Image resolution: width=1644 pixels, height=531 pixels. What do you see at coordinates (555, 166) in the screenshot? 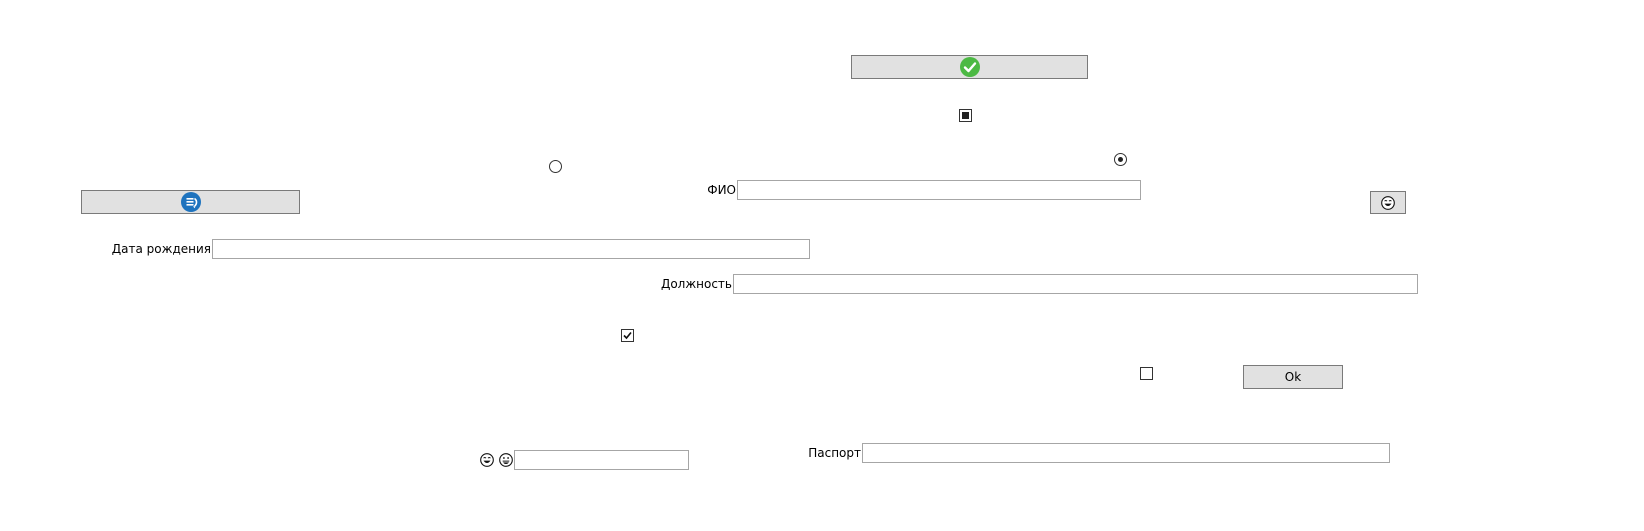
I see `radio-option-left` at bounding box center [555, 166].